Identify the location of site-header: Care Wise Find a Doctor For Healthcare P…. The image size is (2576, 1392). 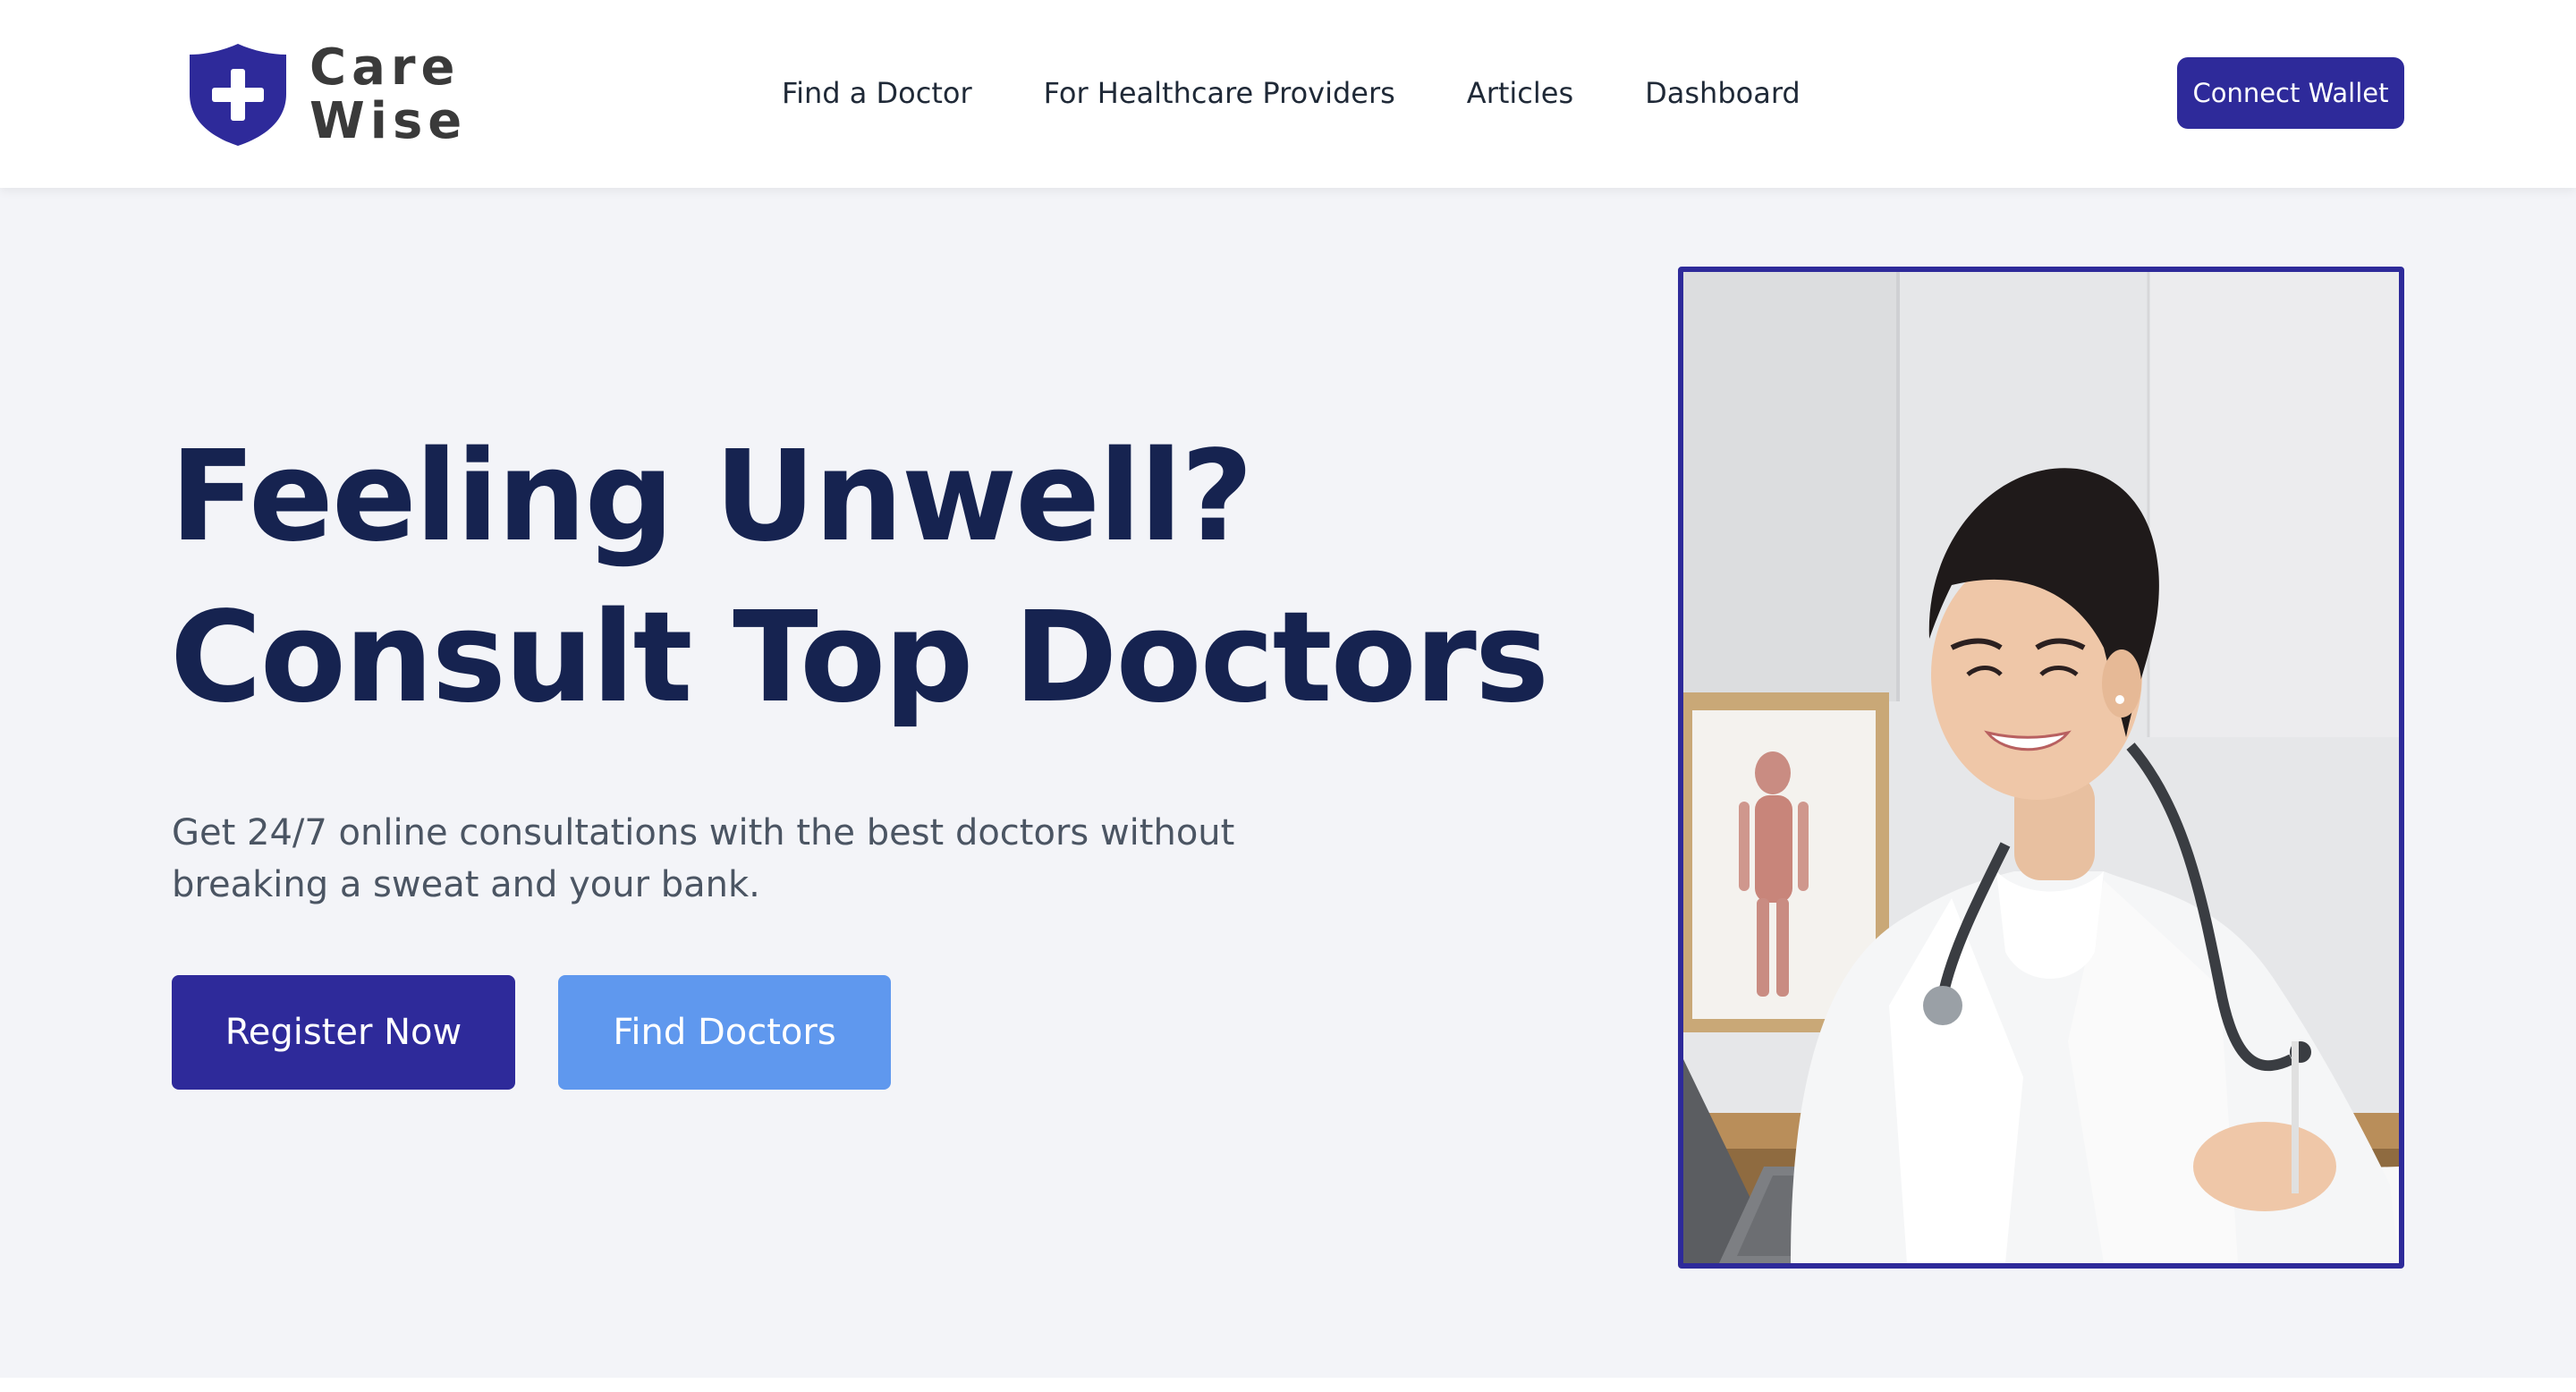
(1288, 94).